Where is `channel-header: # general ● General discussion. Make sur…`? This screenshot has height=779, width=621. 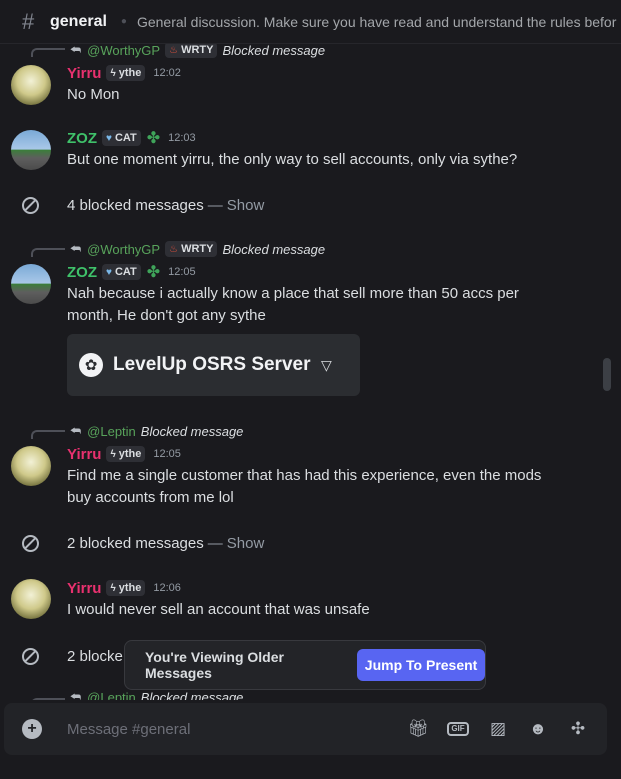
channel-header: # general ● General discussion. Make sur… is located at coordinates (310, 22).